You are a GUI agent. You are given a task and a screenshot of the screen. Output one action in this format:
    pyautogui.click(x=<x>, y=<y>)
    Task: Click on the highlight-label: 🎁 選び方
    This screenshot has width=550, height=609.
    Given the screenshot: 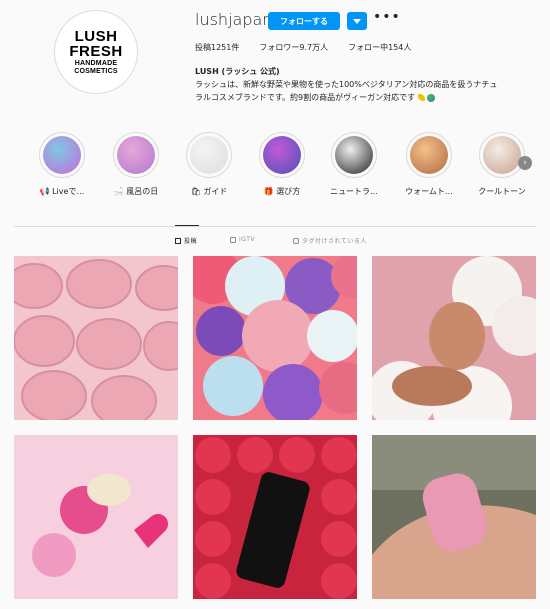 What is the action you would take?
    pyautogui.click(x=282, y=191)
    